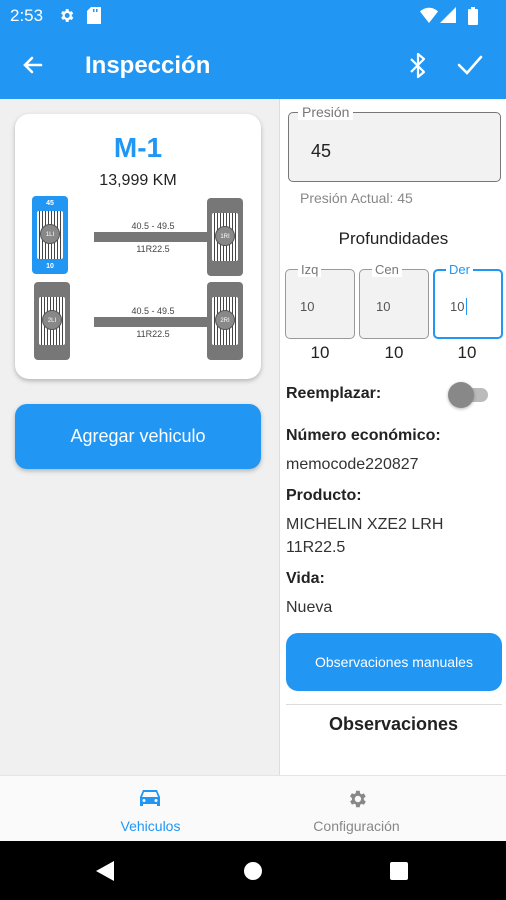  I want to click on add-vehicle-button: Agregar vehiculo, so click(138, 436).